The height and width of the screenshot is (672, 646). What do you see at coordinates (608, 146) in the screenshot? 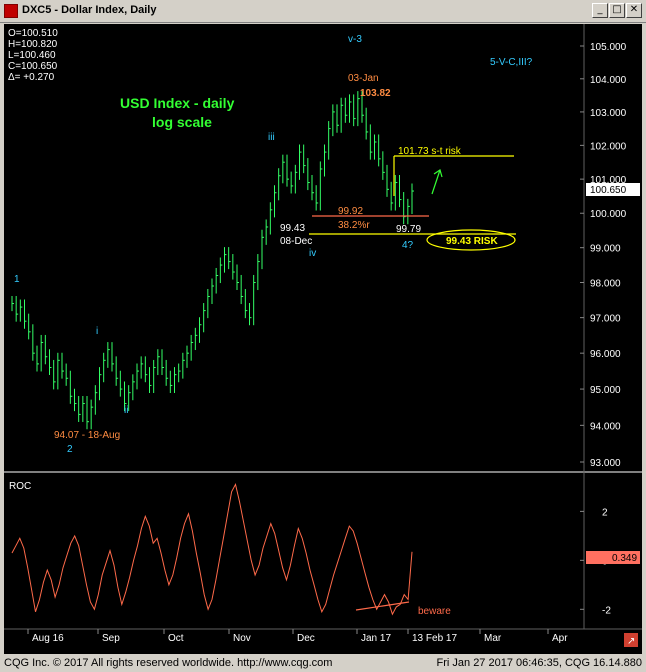
I see `price-tick-label: 102.000` at bounding box center [608, 146].